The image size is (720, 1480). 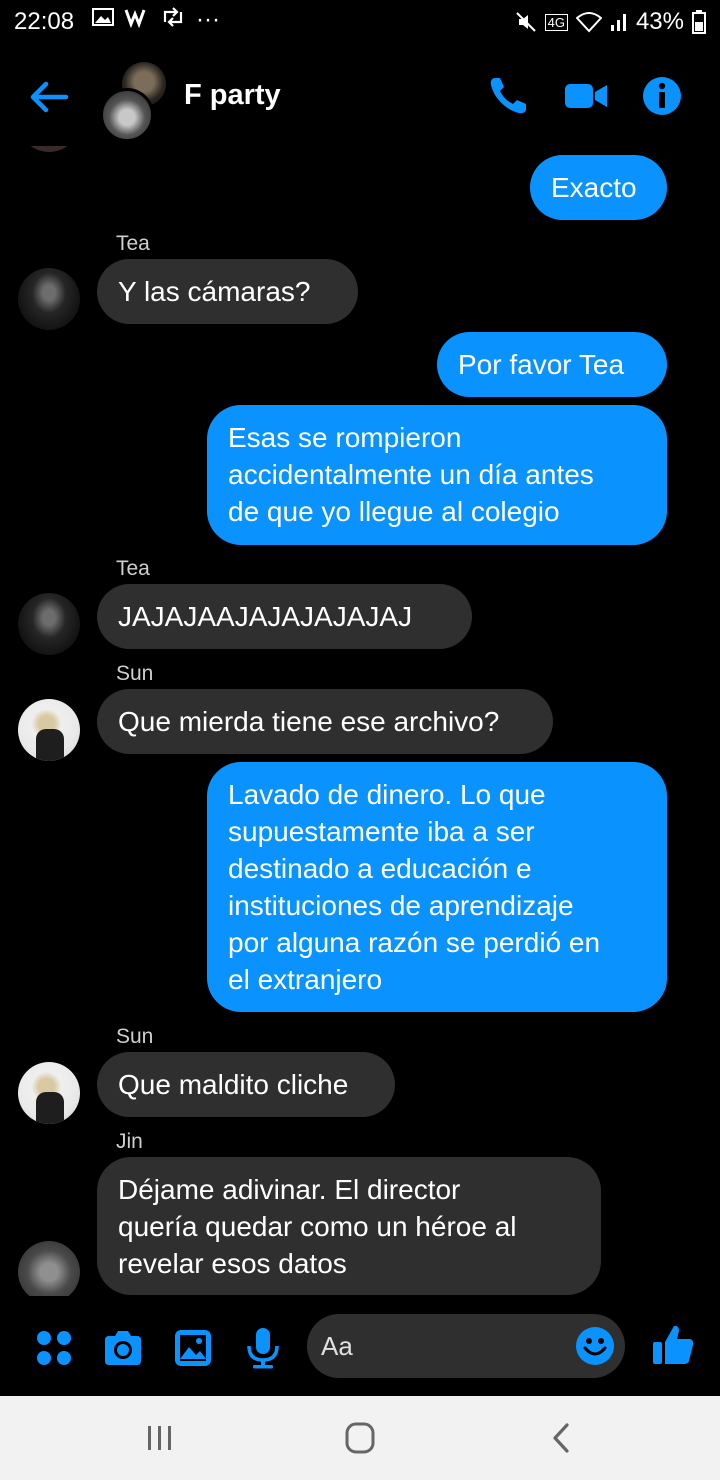 I want to click on mute-icon, so click(x=525, y=22).